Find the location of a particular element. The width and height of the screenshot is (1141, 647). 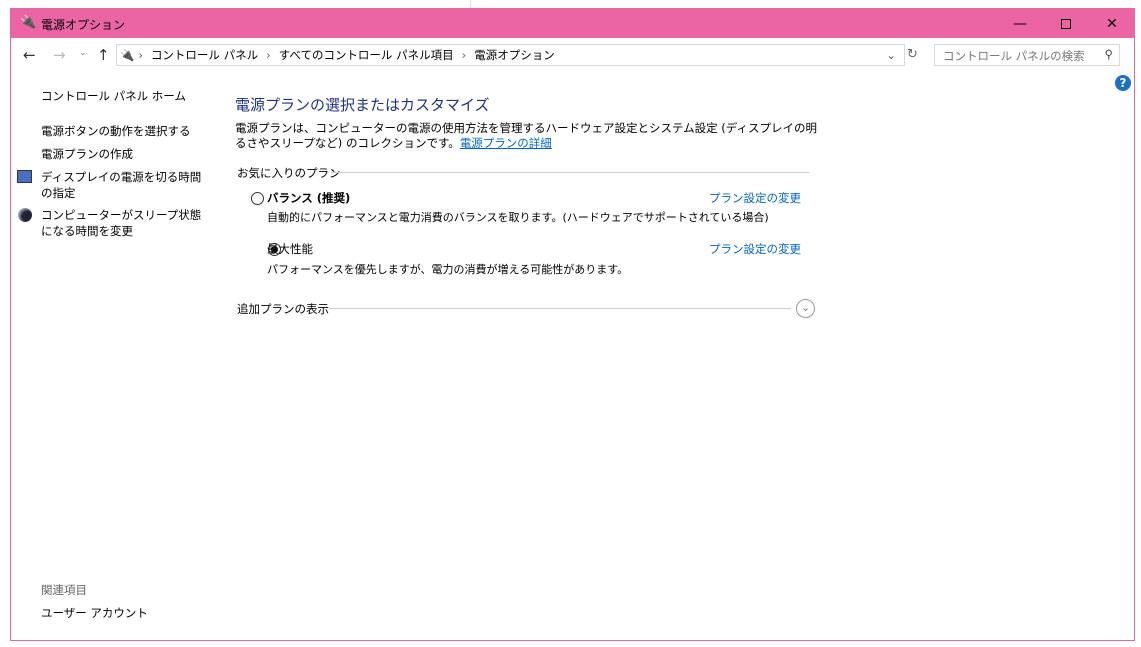

forward-arrow-icon: → is located at coordinates (59, 55).